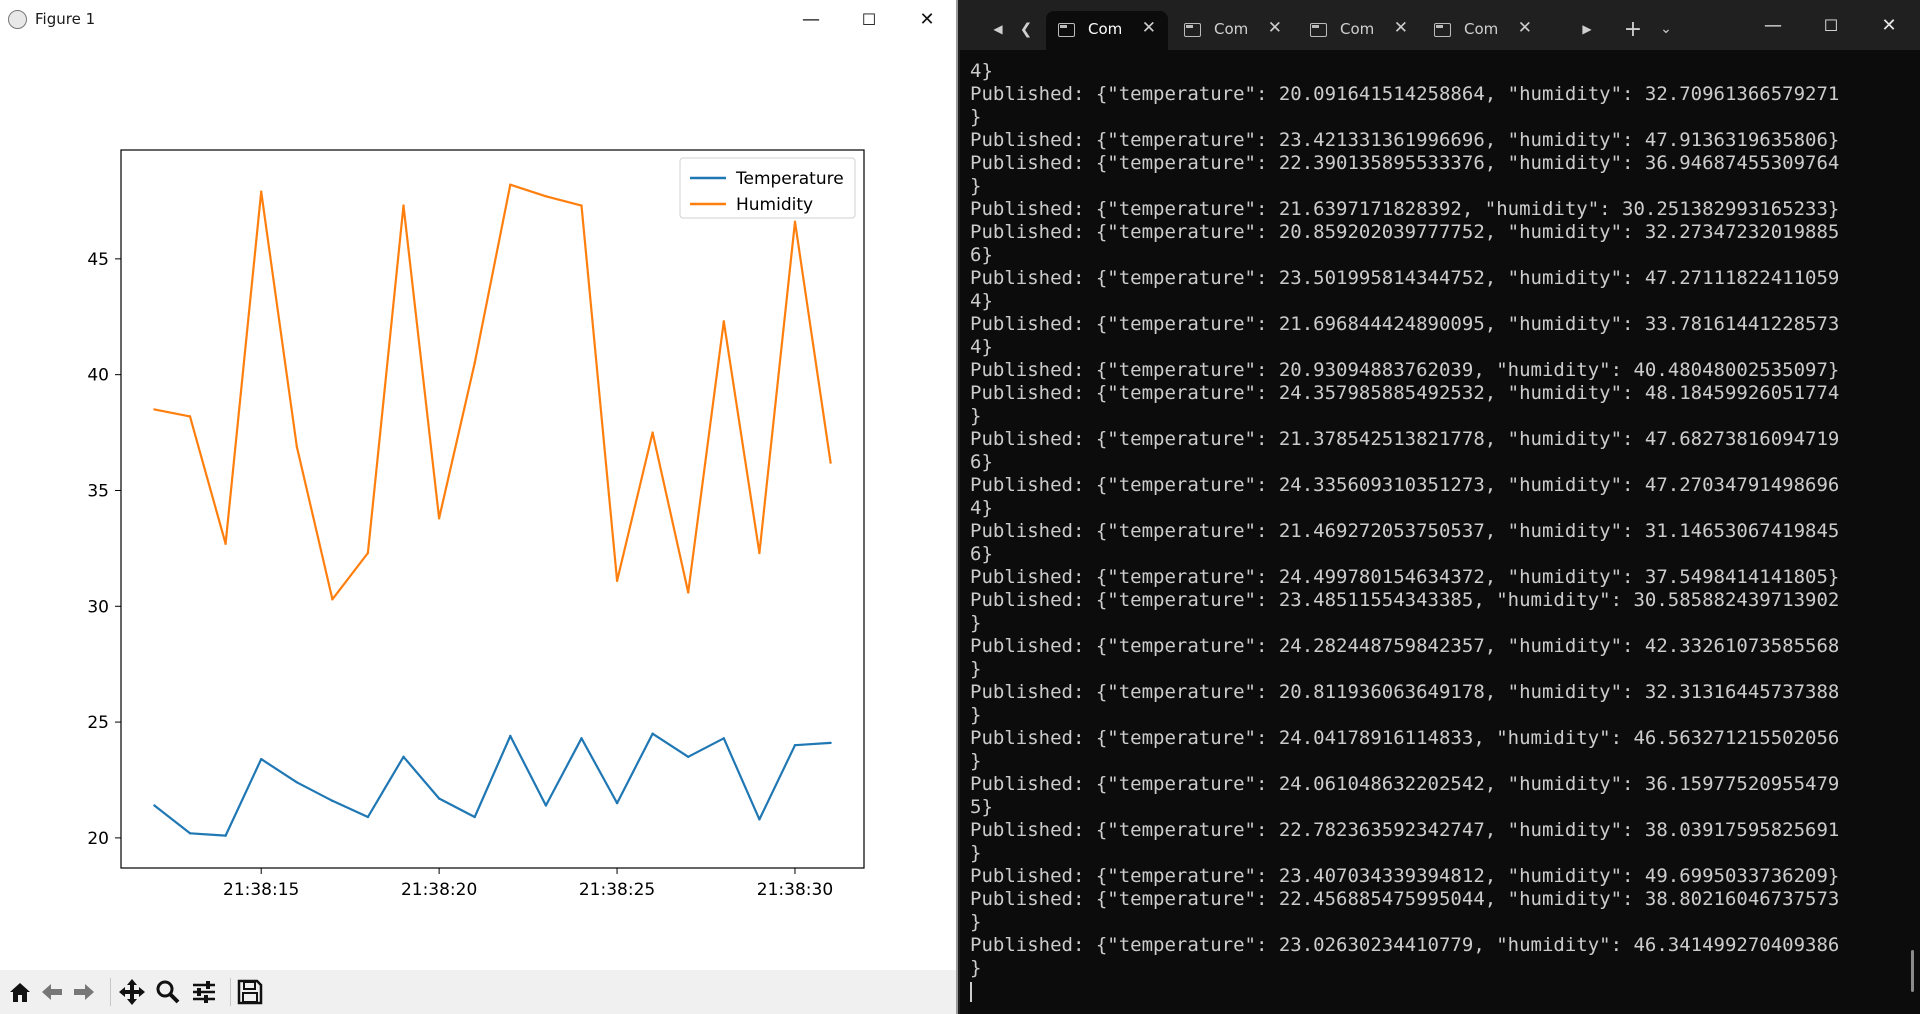  I want to click on y-tick-label: 45, so click(98, 260).